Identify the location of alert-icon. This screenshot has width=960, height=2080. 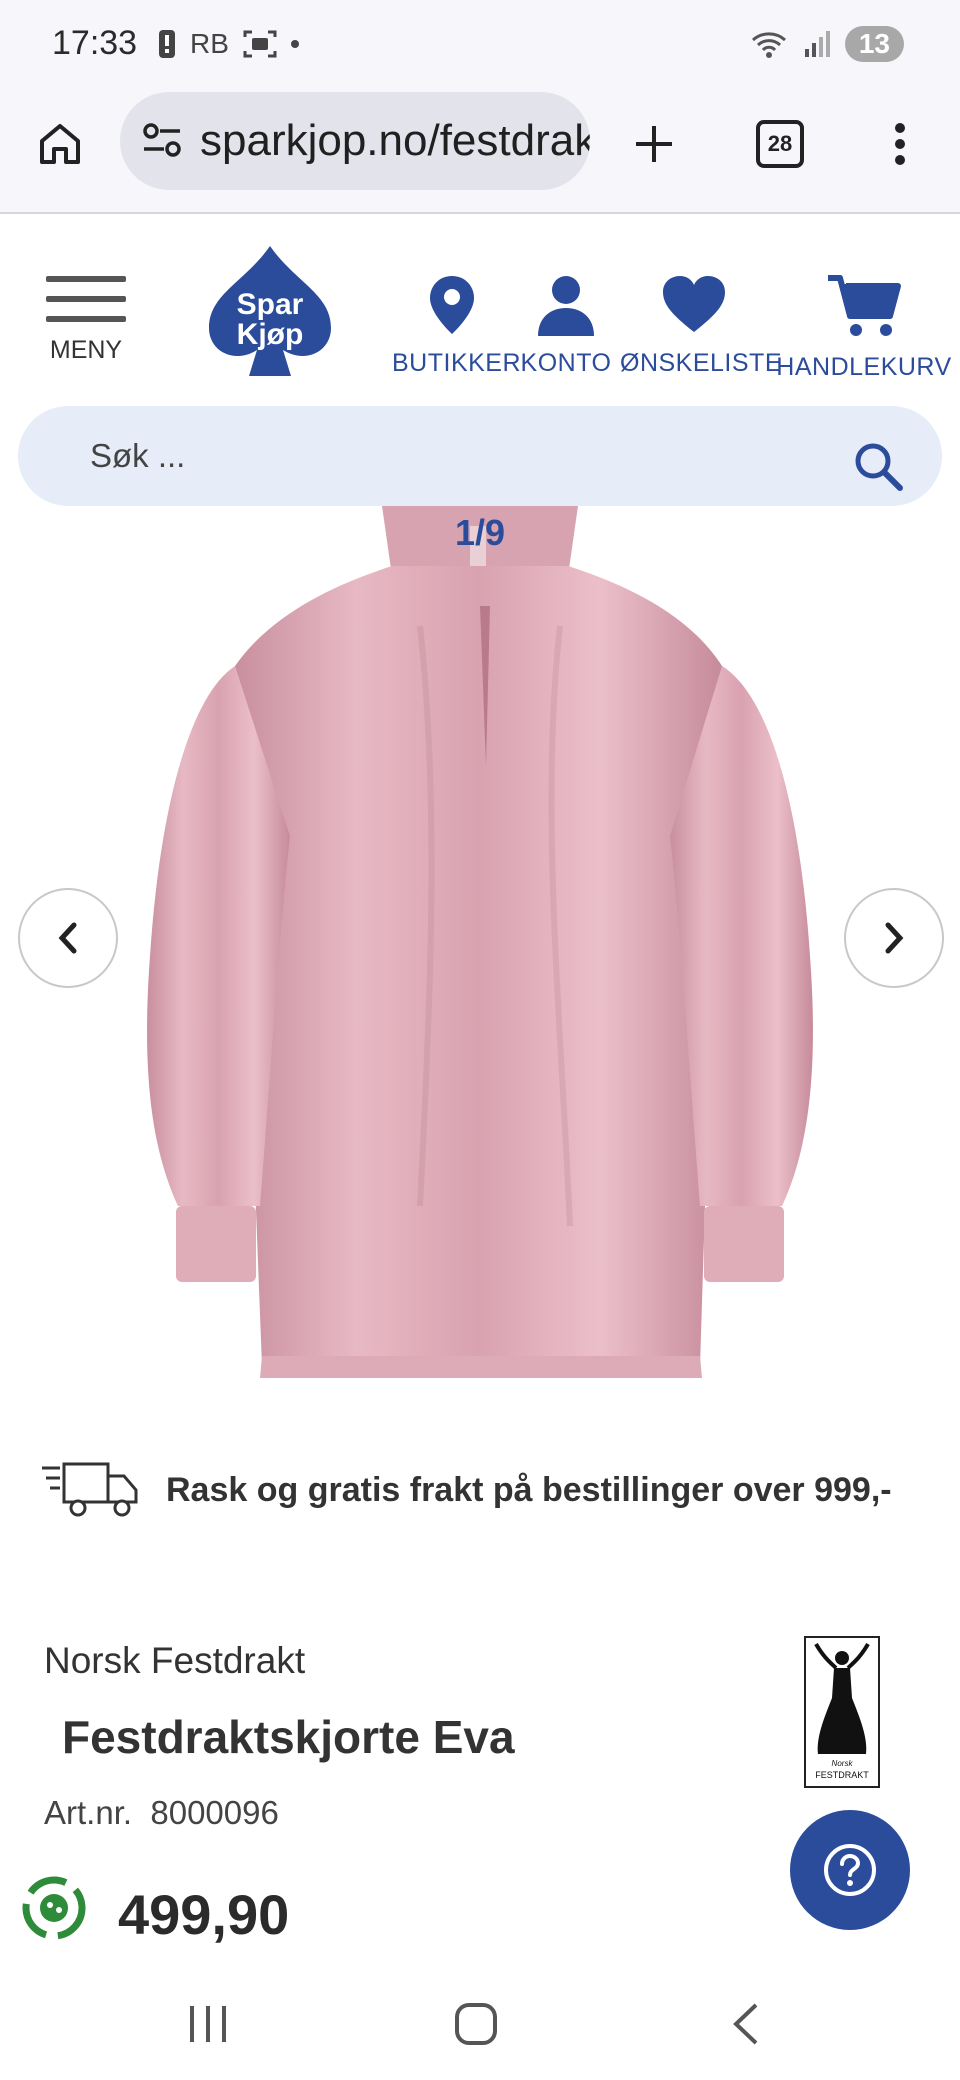
(167, 44).